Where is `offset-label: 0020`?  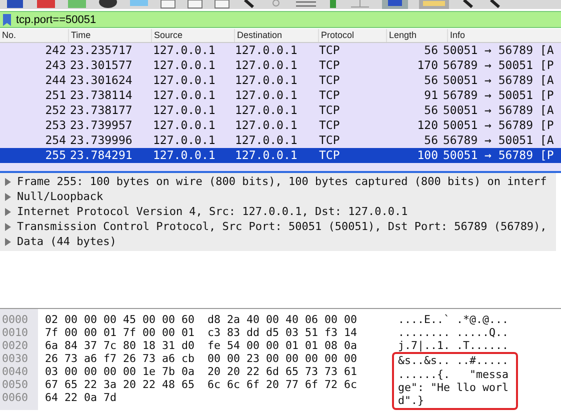 offset-label: 0020 is located at coordinates (16, 345).